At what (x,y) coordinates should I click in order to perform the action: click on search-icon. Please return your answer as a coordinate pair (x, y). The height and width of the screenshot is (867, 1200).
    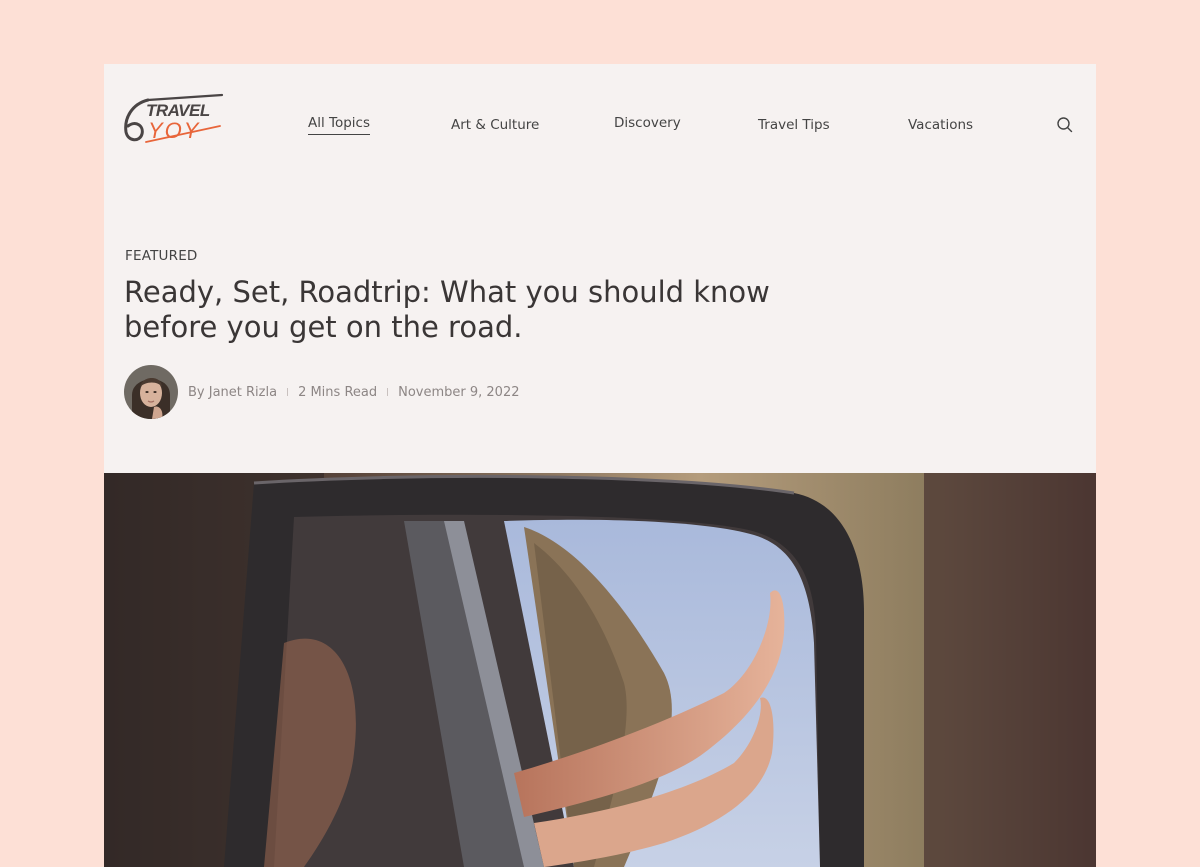
    Looking at the image, I should click on (1065, 125).